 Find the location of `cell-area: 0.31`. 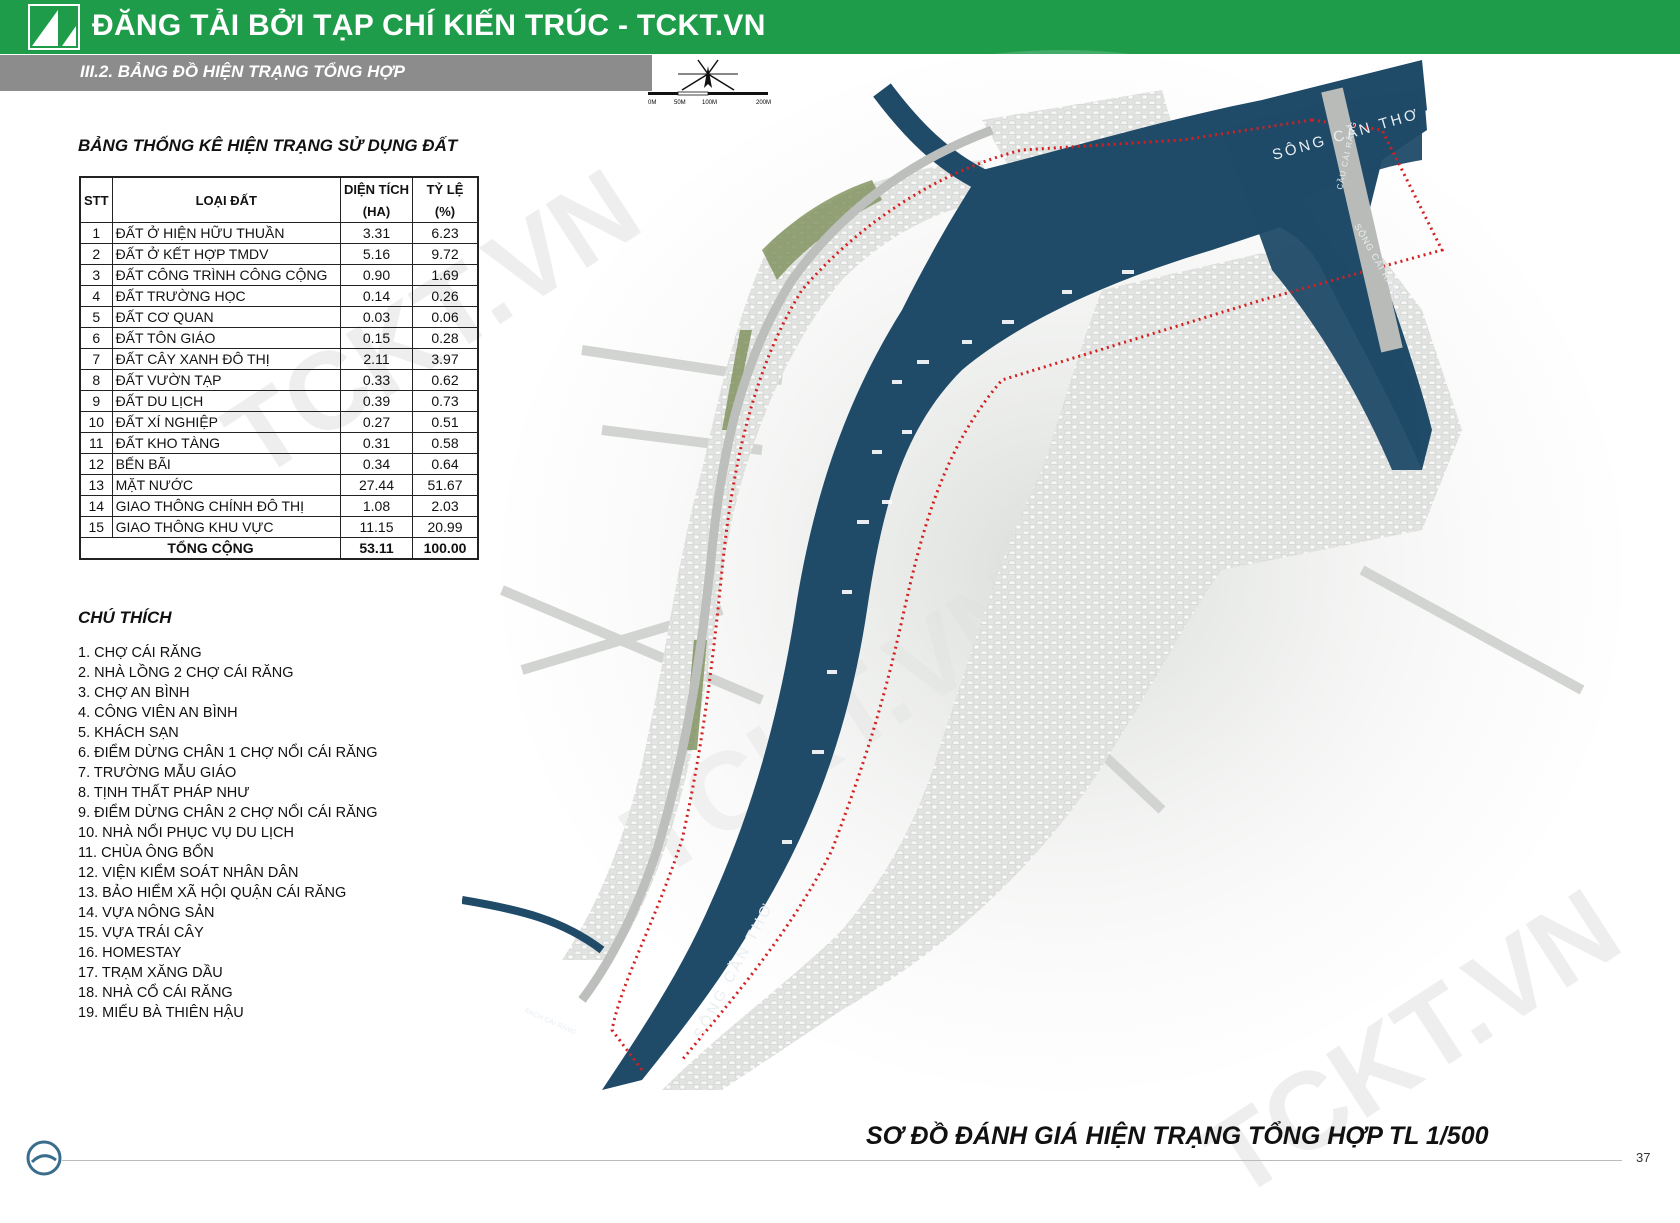

cell-area: 0.31 is located at coordinates (376, 443).